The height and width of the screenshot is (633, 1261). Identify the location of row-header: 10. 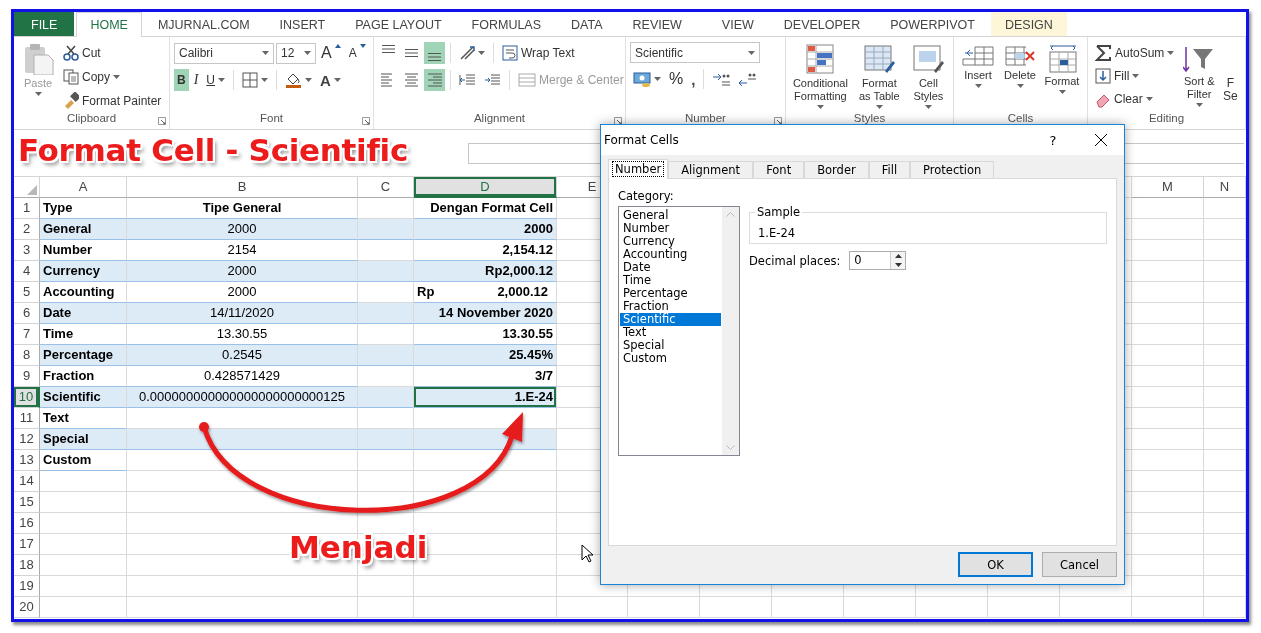
(27, 397).